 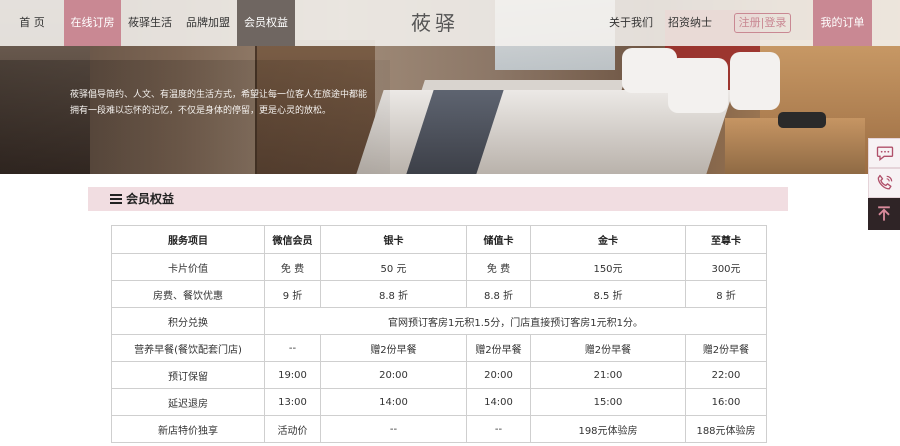 I want to click on side-float-toolbar, so click(x=884, y=184).